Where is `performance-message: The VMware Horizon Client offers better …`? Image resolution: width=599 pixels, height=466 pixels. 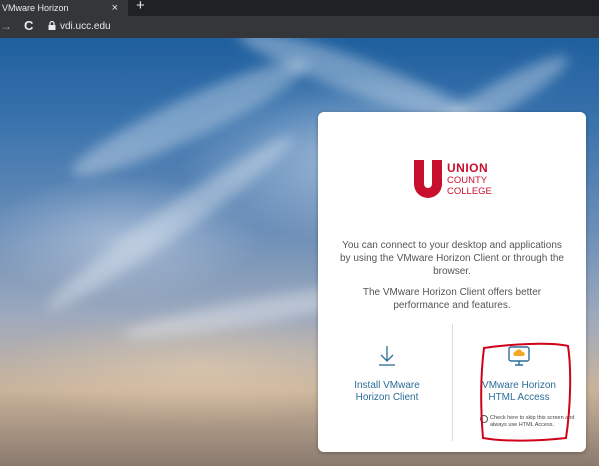
performance-message: The VMware Horizon Client offers better … is located at coordinates (452, 299).